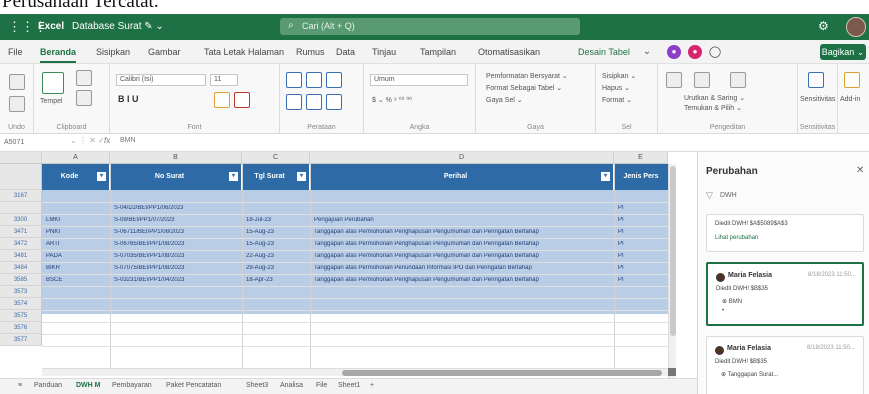 This screenshot has height=394, width=869. I want to click on column-header-b: B, so click(176, 158).